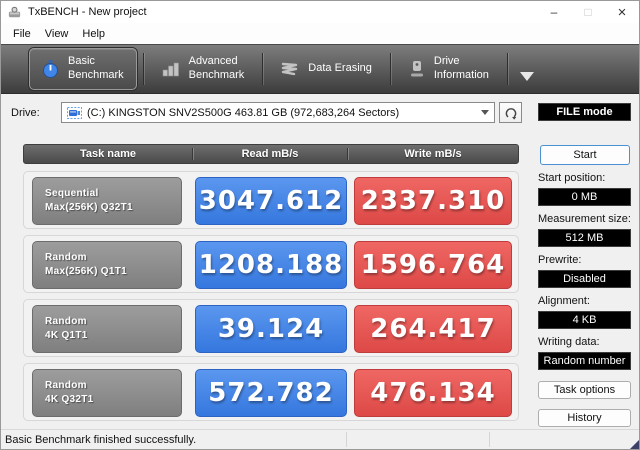  What do you see at coordinates (622, 12) in the screenshot?
I see `close-button: ×` at bounding box center [622, 12].